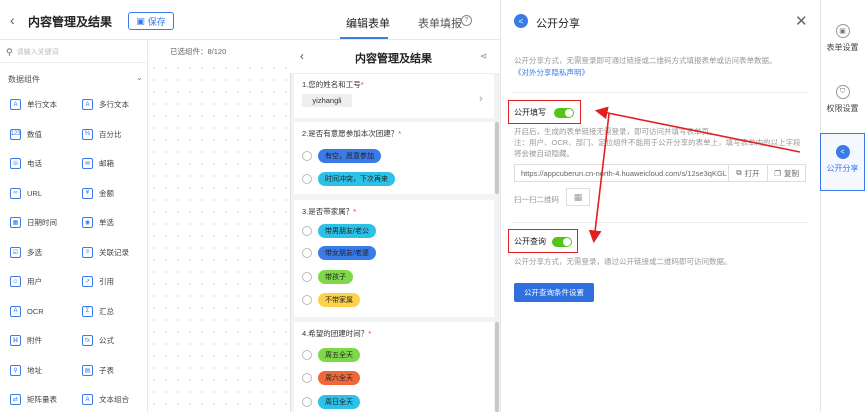 The width and height of the screenshot is (865, 412). Describe the element at coordinates (339, 355) in the screenshot. I see `option-tag: 周五全天` at that location.